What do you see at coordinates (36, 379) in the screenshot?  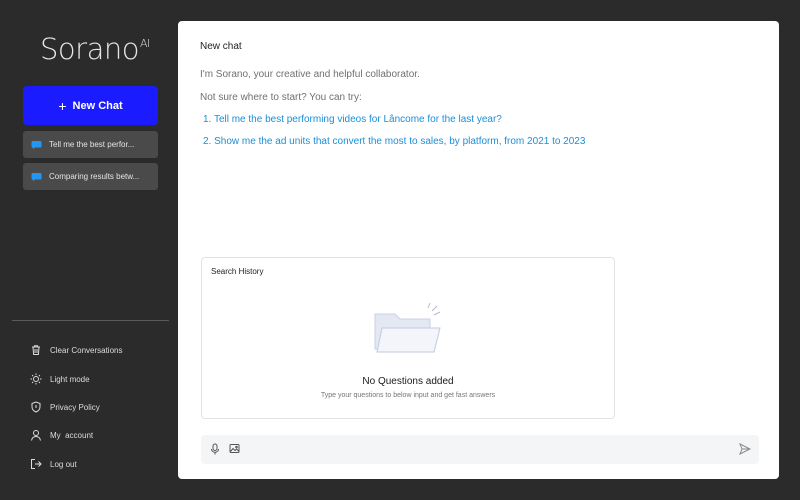 I see `sun-icon` at bounding box center [36, 379].